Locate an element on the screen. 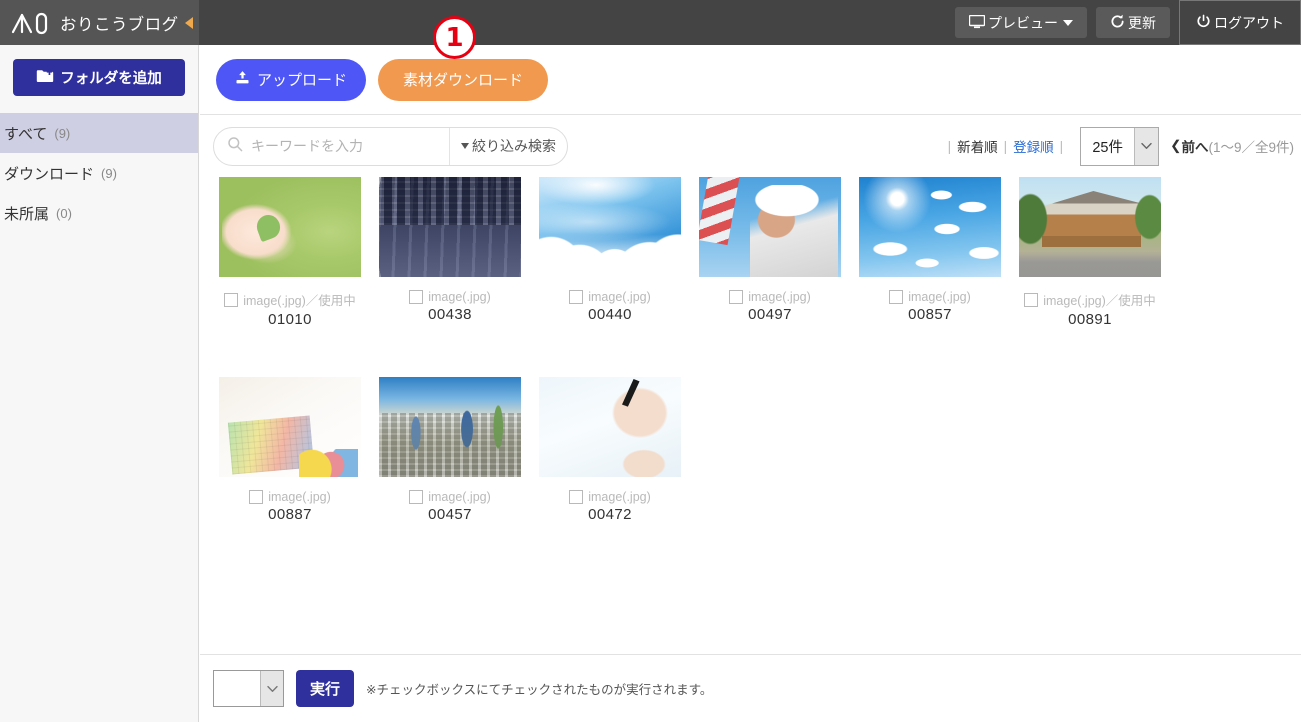 This screenshot has width=1301, height=722. sidebar-item-download: ダウンロード (9) is located at coordinates (99, 173).